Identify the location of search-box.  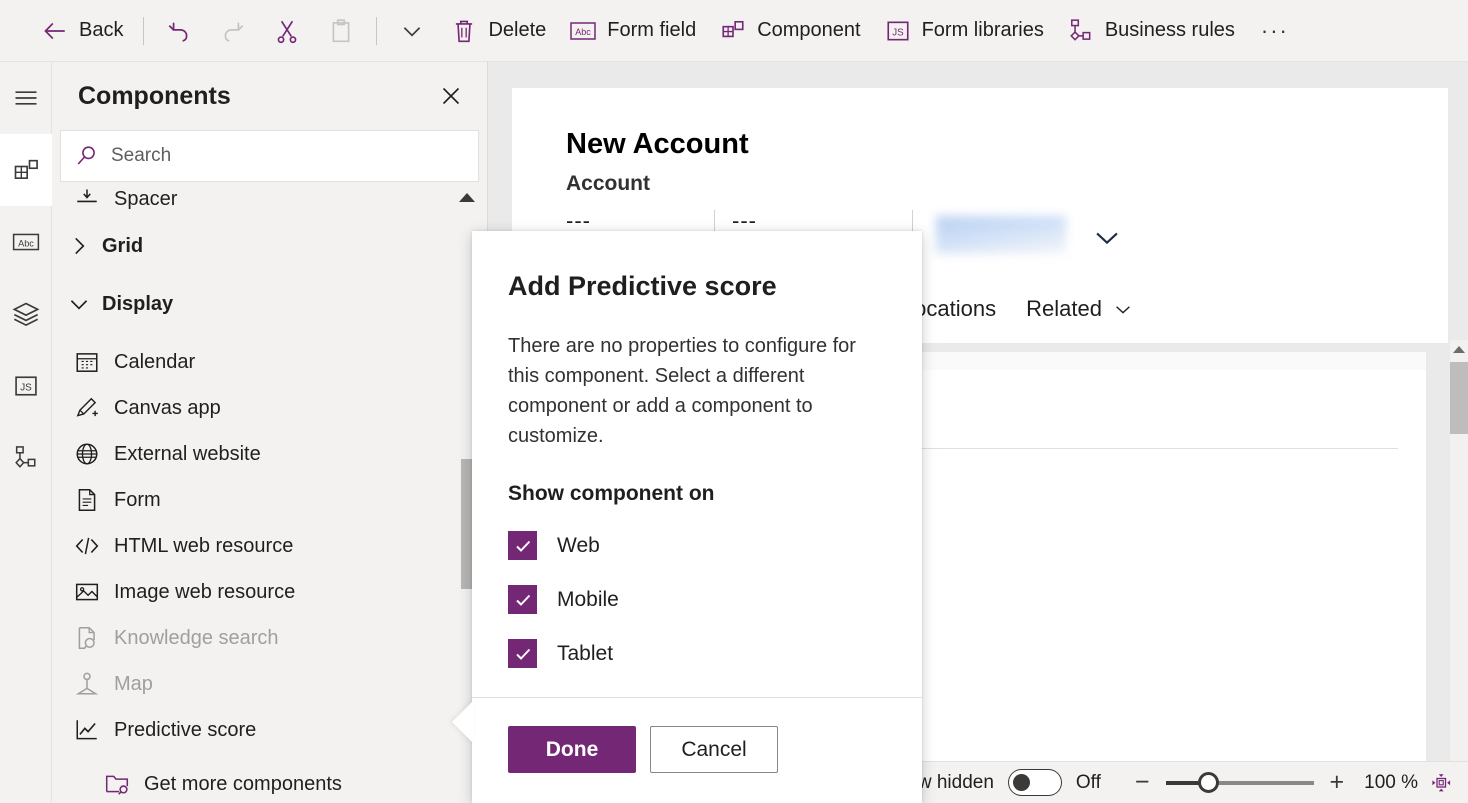
(269, 156).